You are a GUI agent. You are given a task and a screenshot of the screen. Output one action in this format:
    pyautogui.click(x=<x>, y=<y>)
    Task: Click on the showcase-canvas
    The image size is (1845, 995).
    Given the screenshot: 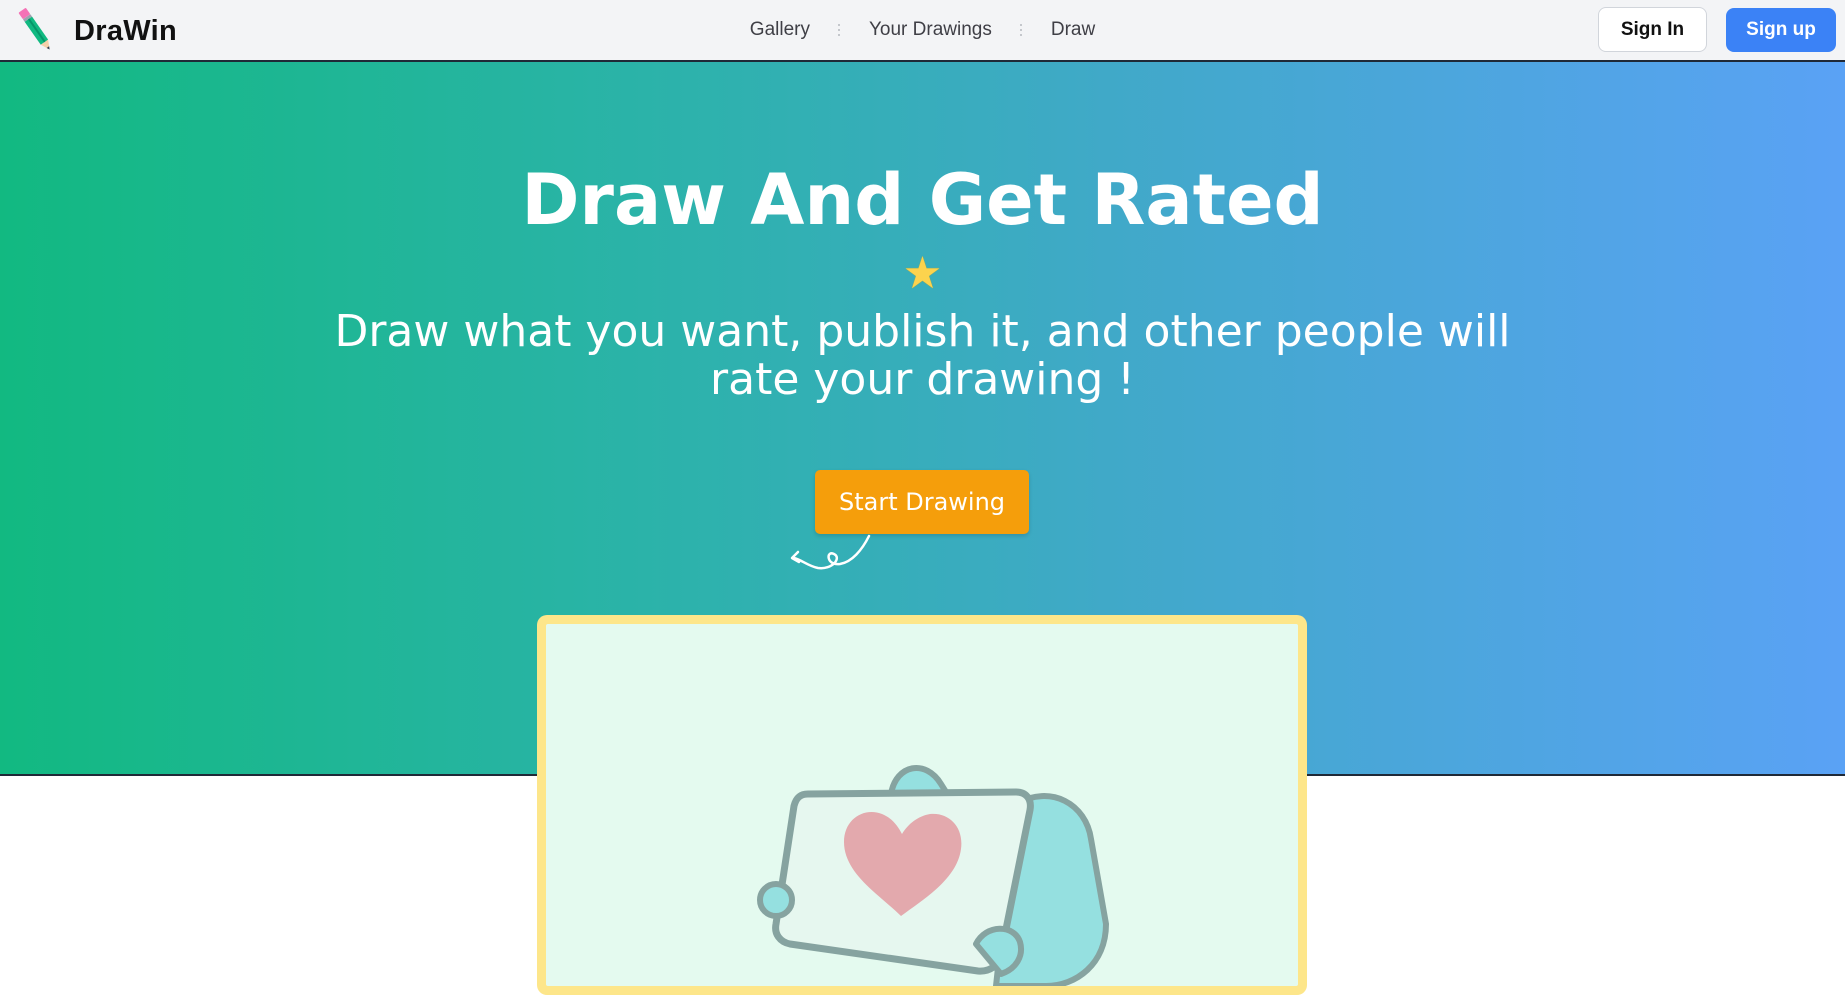 What is the action you would take?
    pyautogui.click(x=922, y=805)
    